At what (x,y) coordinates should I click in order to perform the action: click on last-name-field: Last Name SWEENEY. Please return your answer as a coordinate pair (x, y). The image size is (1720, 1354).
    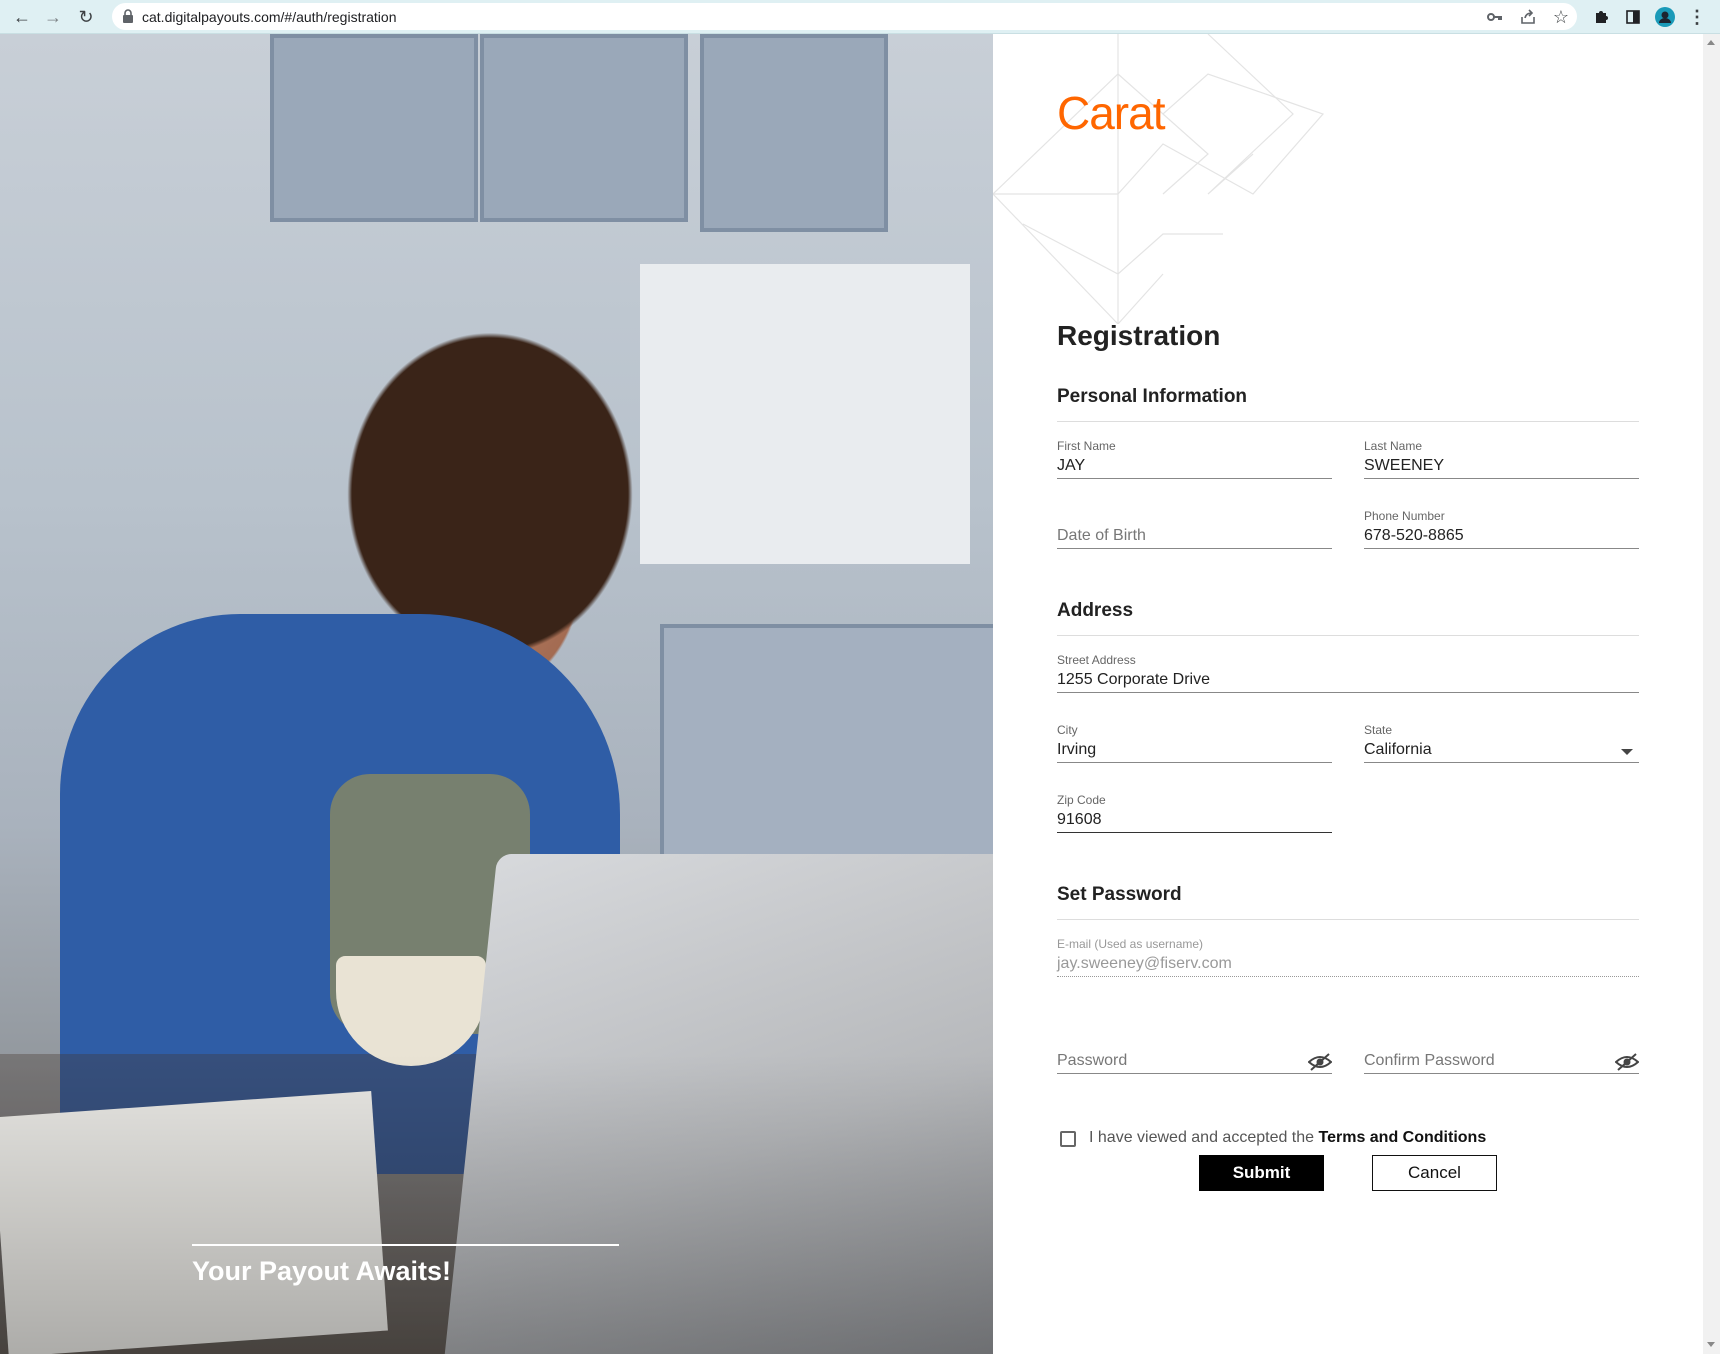
    Looking at the image, I should click on (1501, 459).